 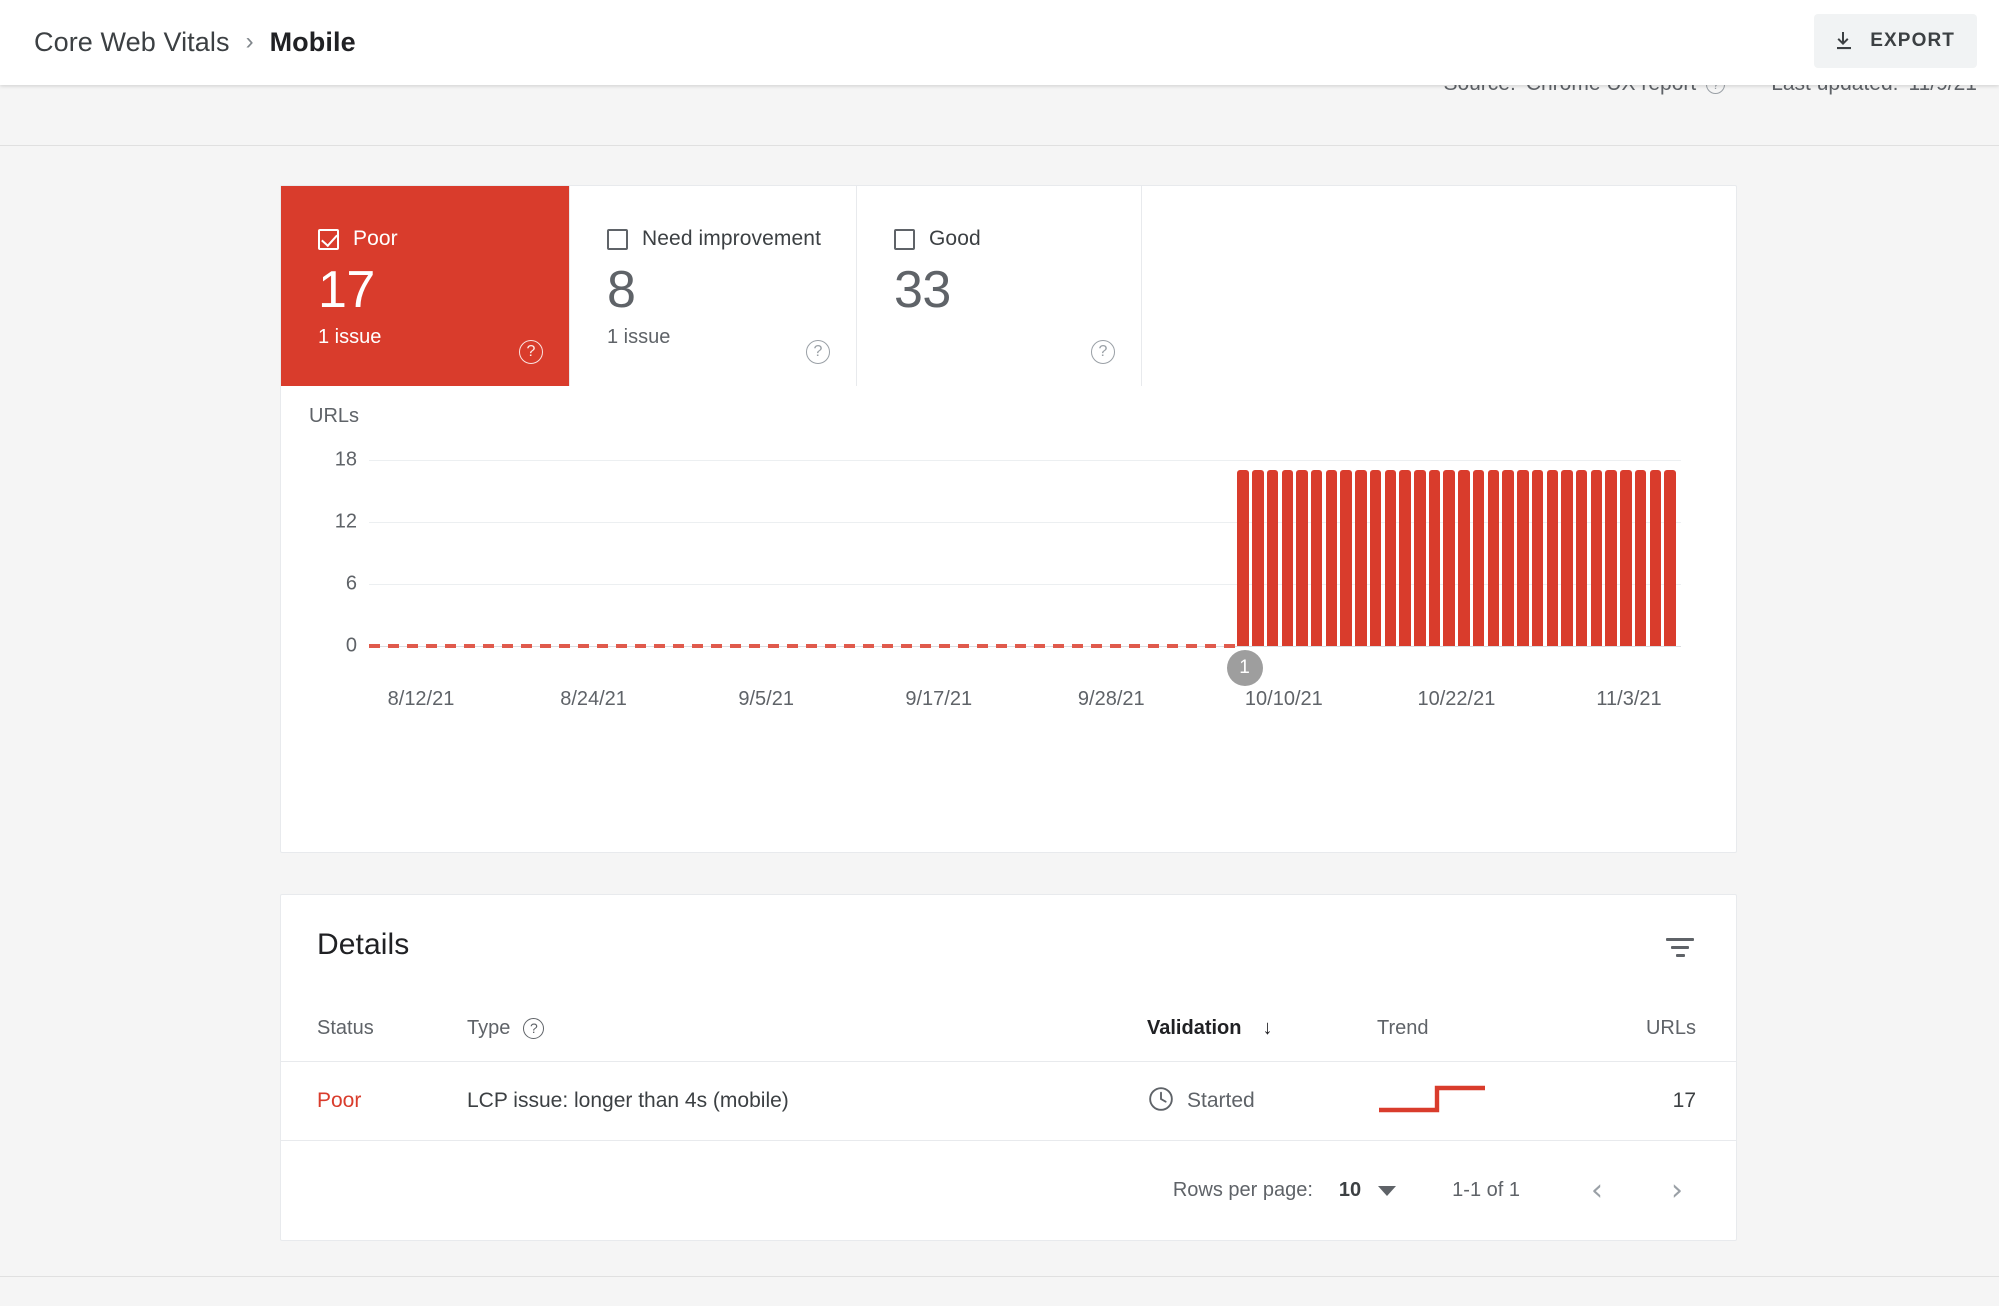 I want to click on column-header-urls: URLs, so click(x=1651, y=1028).